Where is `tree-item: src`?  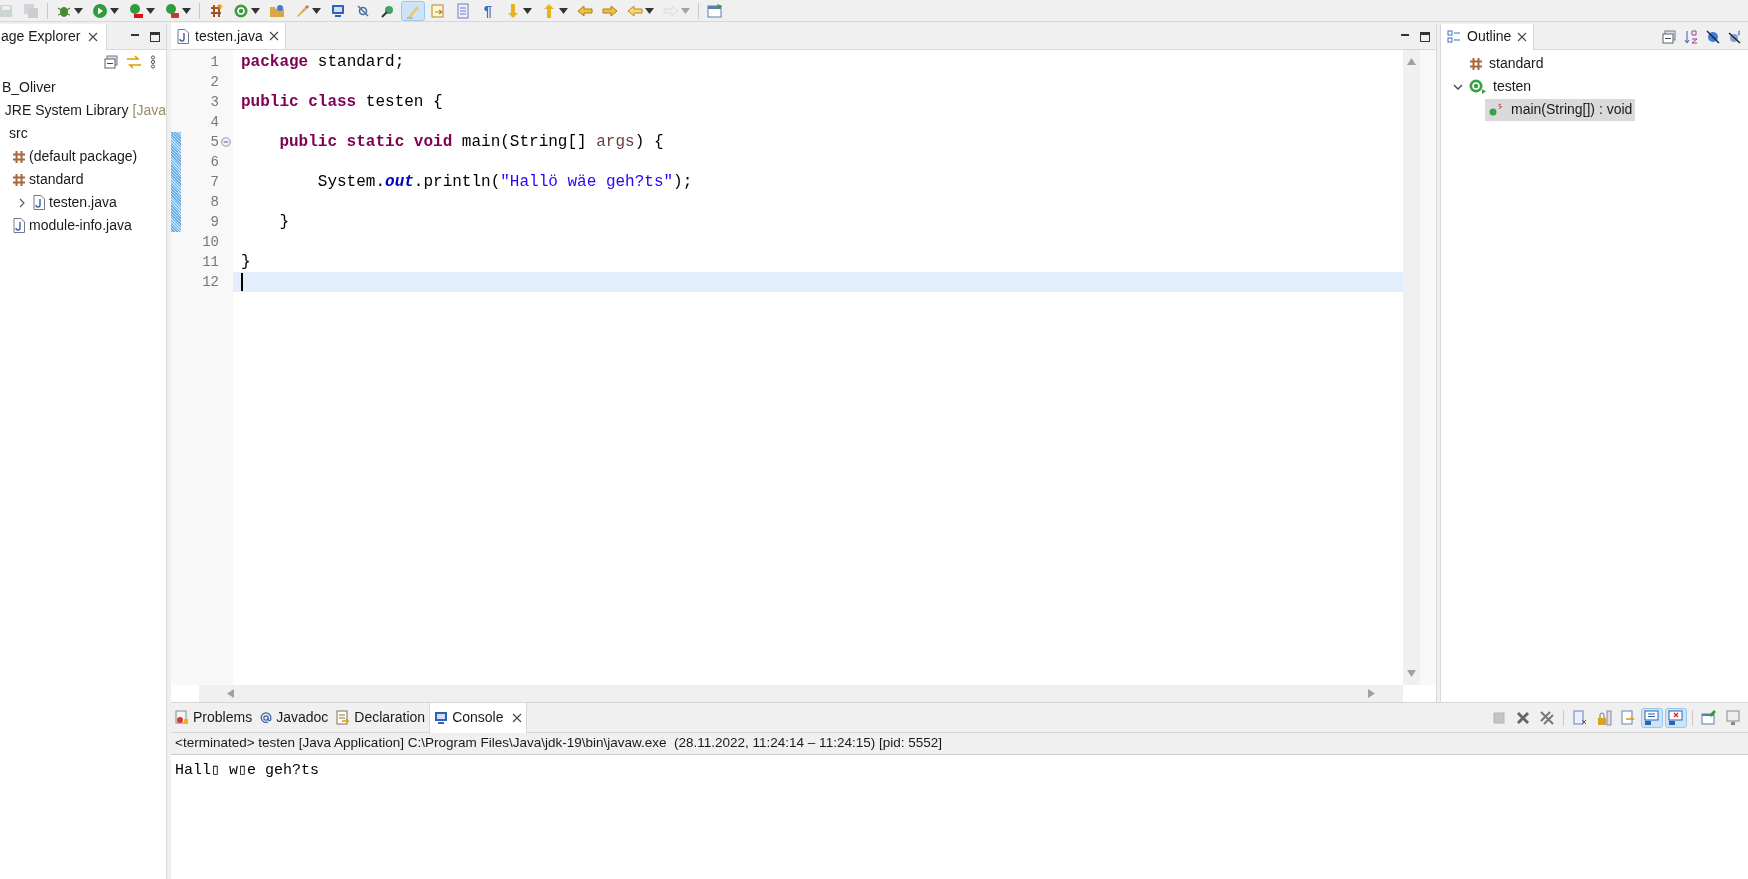
tree-item: src is located at coordinates (83, 133).